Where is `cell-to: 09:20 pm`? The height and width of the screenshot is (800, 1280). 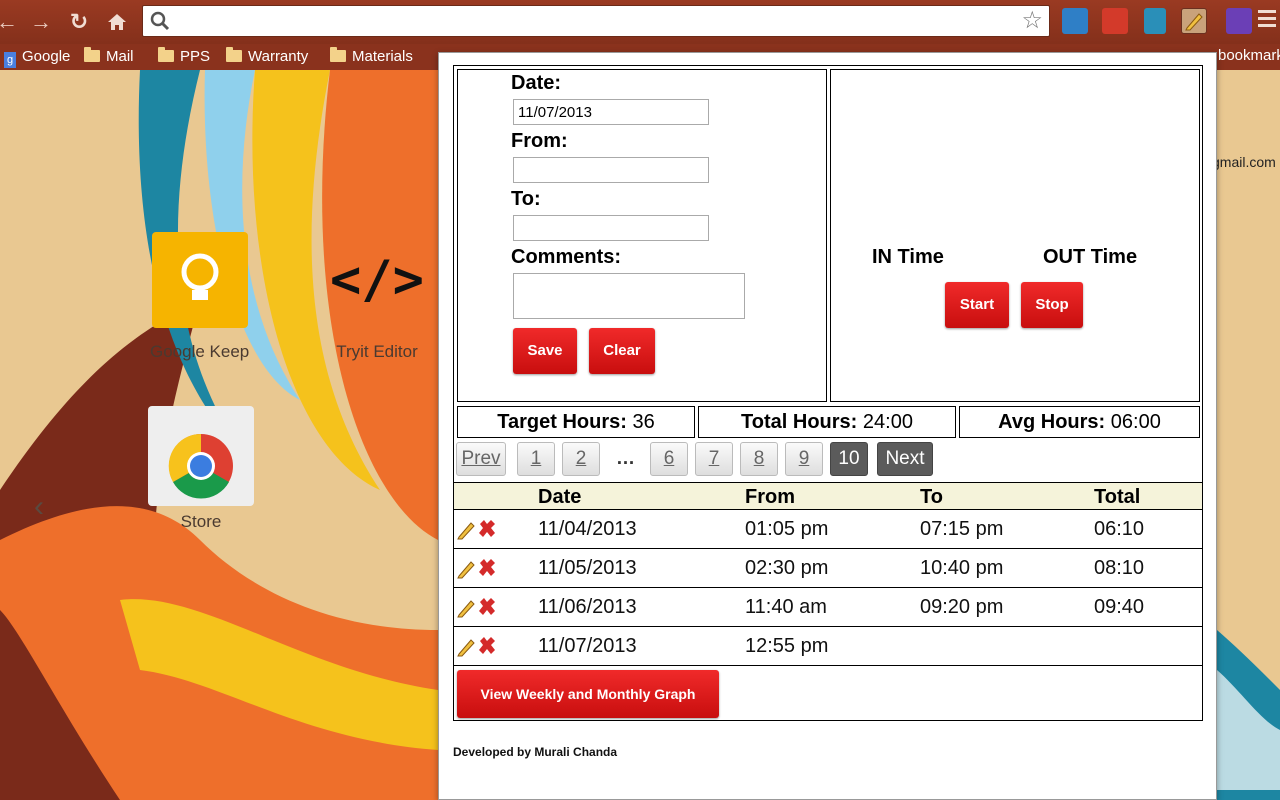
cell-to: 09:20 pm is located at coordinates (962, 607).